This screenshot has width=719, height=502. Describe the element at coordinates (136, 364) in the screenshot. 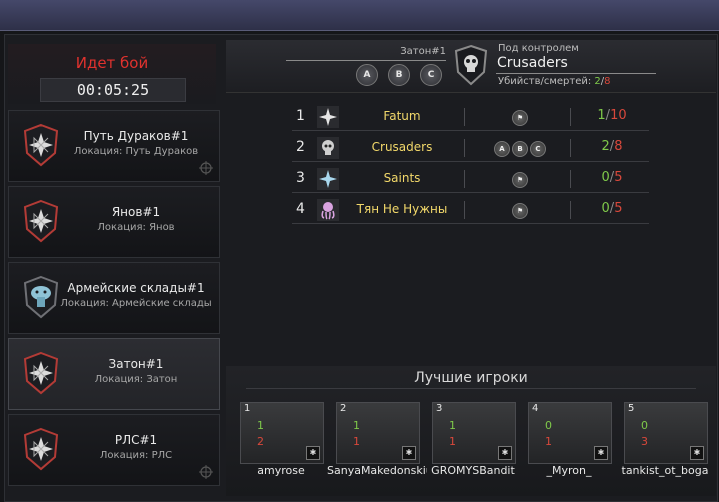

I see `location-name: Затон#1` at that location.